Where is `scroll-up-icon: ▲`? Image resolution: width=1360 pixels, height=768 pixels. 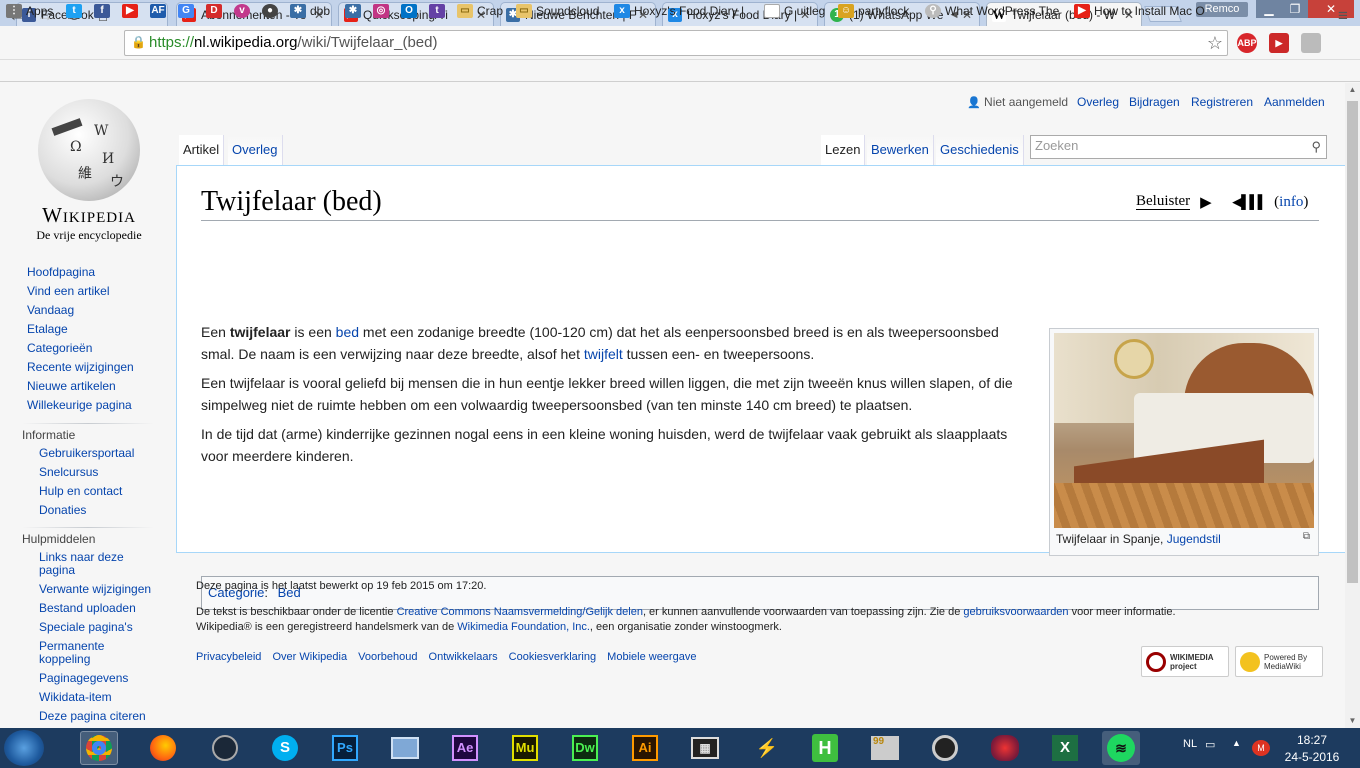 scroll-up-icon: ▲ is located at coordinates (1352, 90).